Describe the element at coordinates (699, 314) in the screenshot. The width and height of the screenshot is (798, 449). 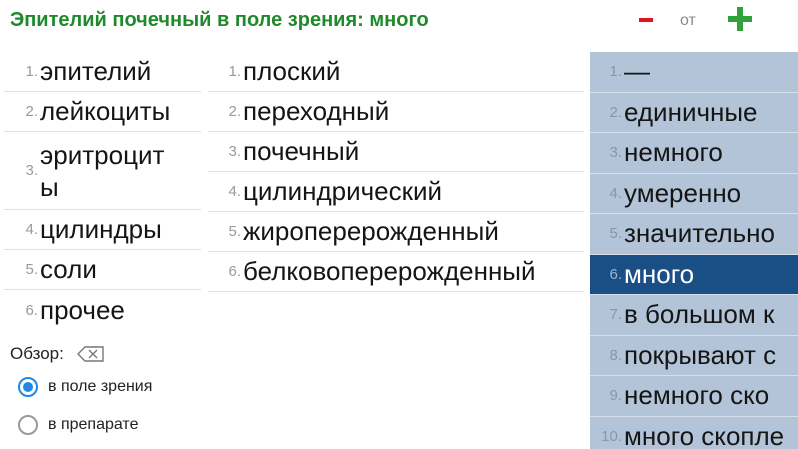
I see `item-label: в большом к` at that location.